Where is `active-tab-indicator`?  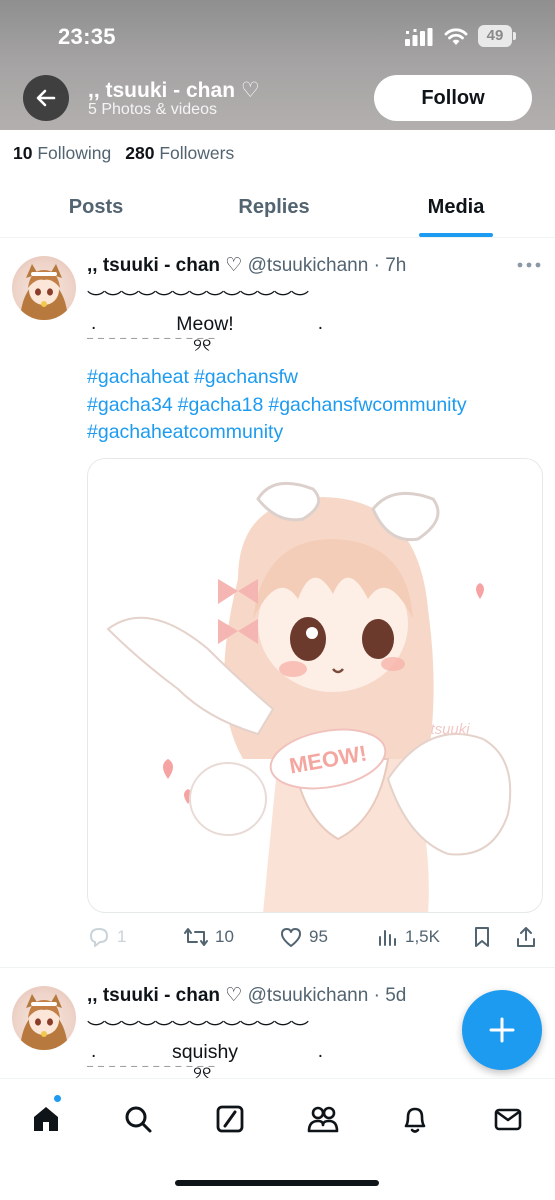 active-tab-indicator is located at coordinates (456, 235).